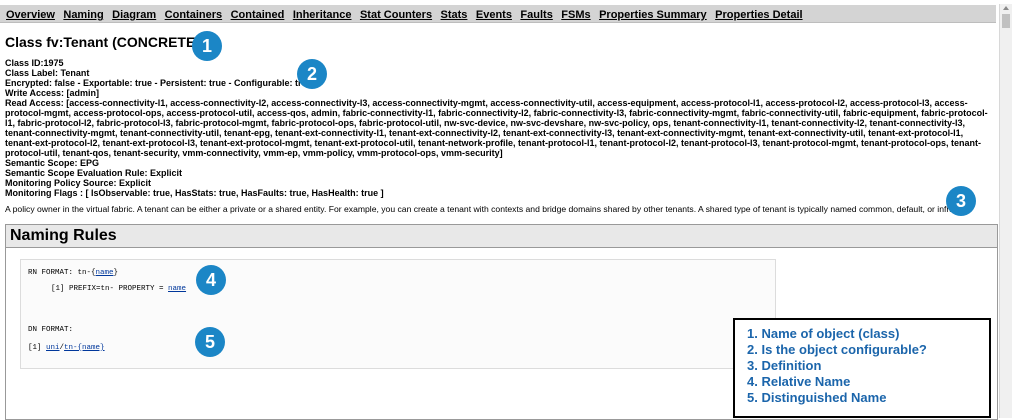  Describe the element at coordinates (110, 289) in the screenshot. I see `rn-property-prefix: [1] PREFIX=tn- PROPERTY =` at that location.